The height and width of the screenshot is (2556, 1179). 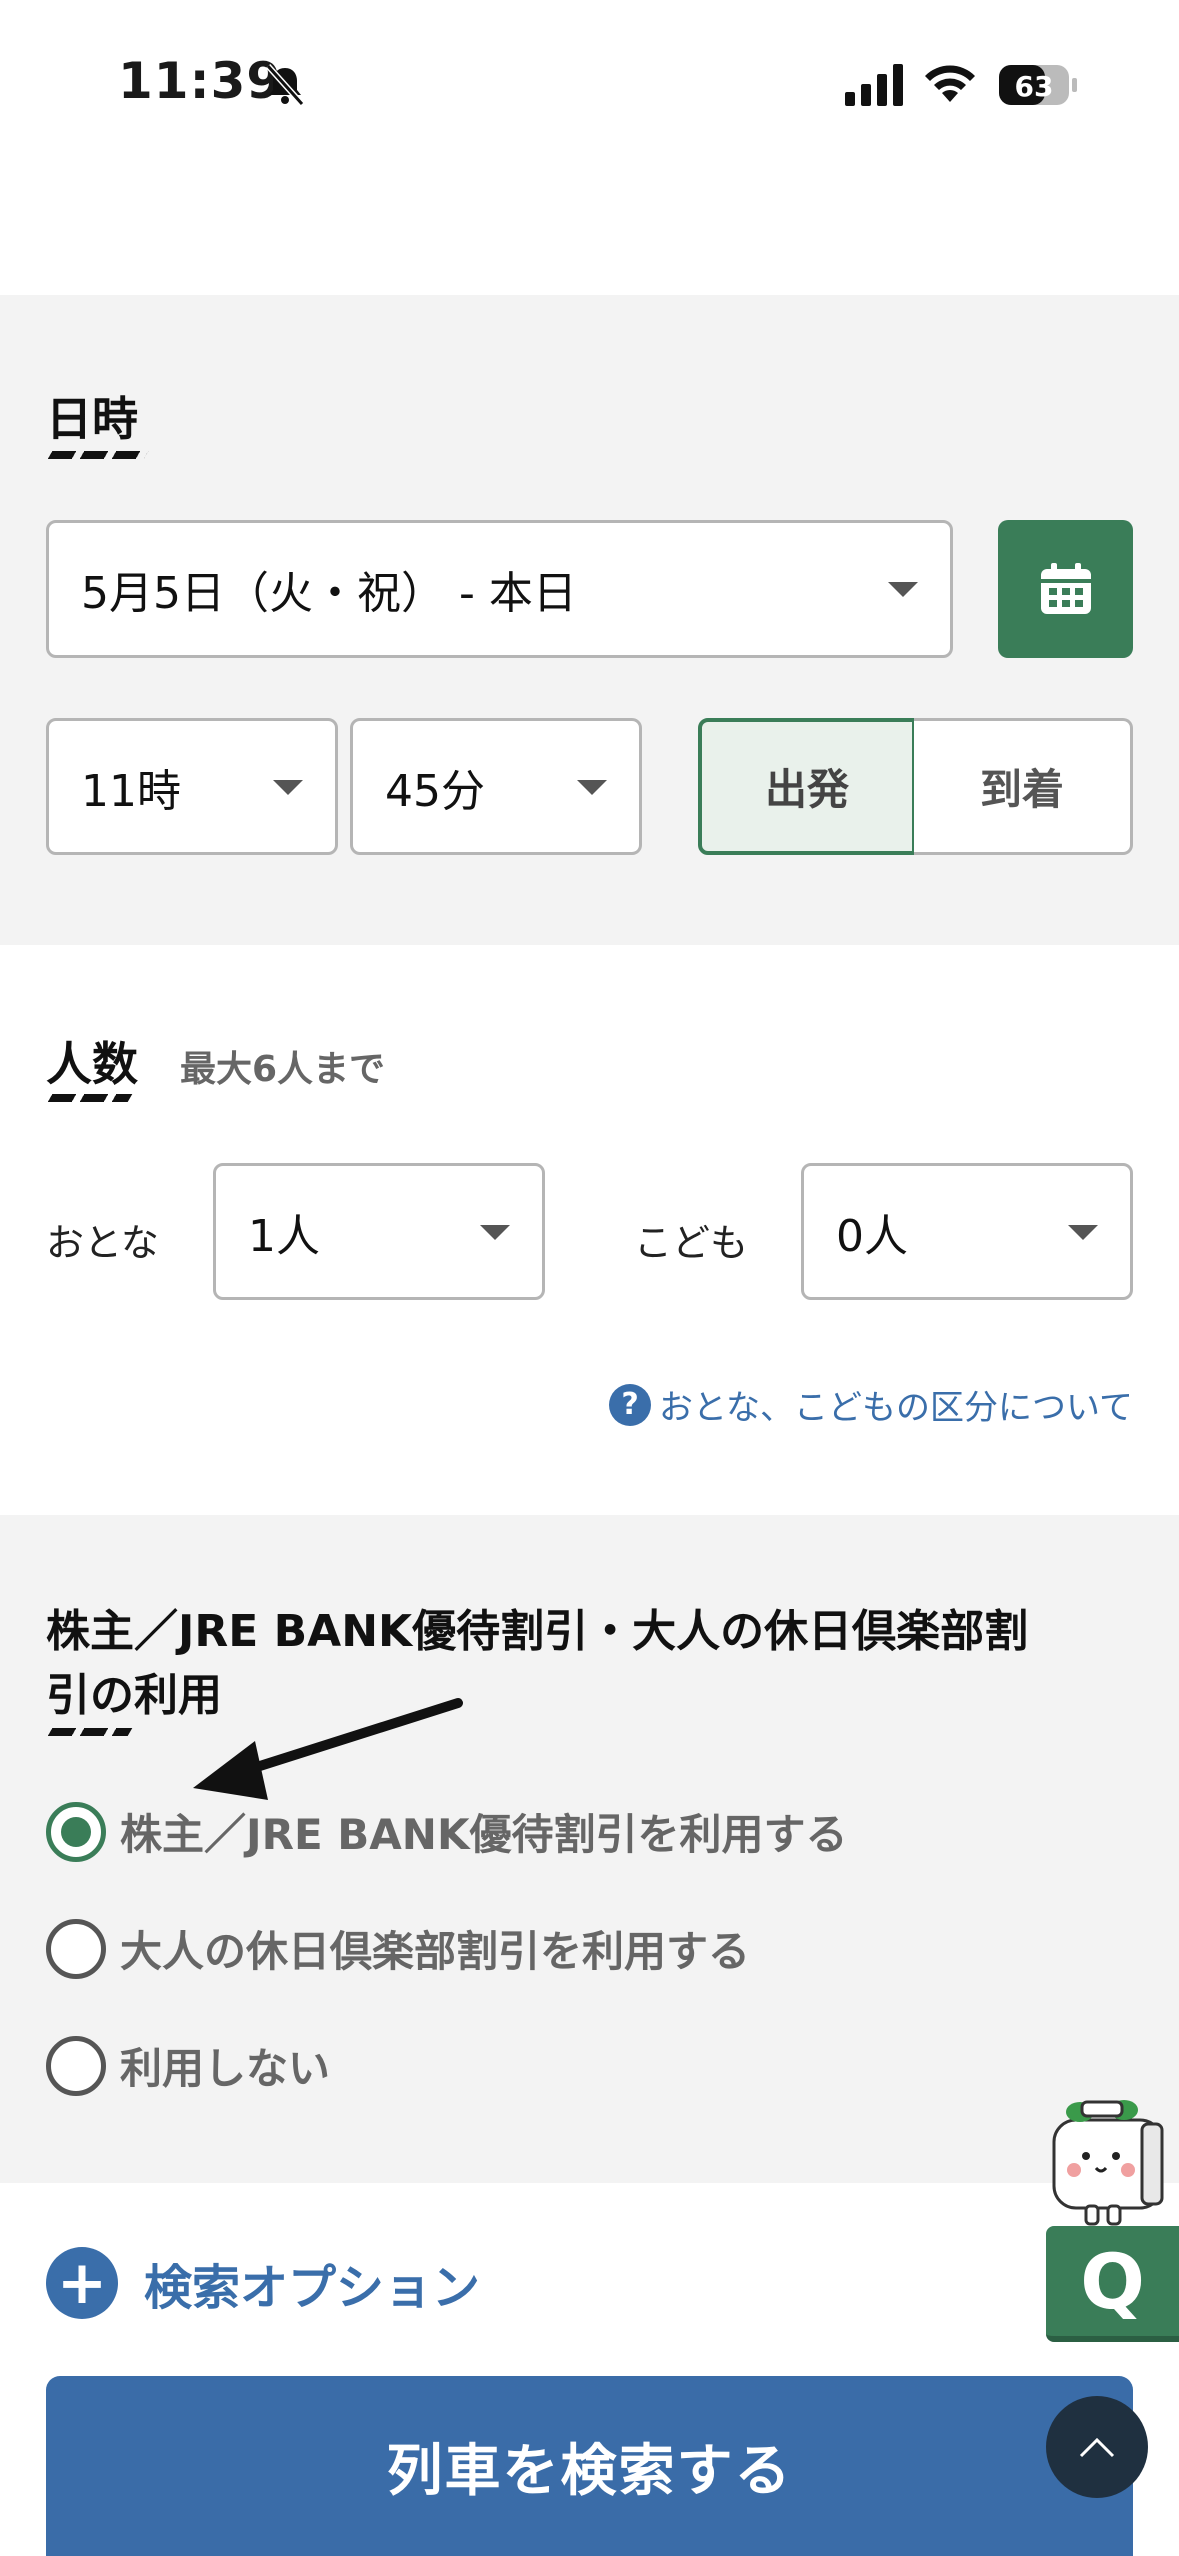 What do you see at coordinates (496, 786) in the screenshot?
I see `minute-select: 45分` at bounding box center [496, 786].